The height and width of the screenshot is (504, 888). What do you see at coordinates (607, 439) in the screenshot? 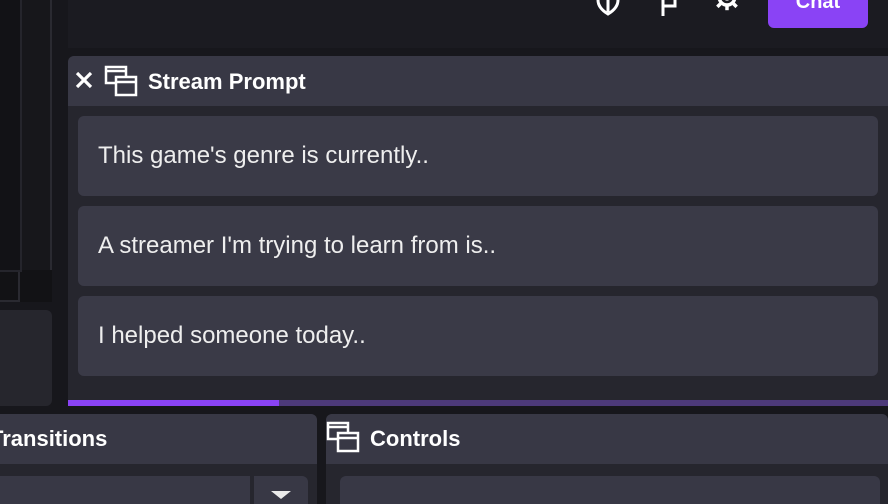
I see `dock-header: Controls` at bounding box center [607, 439].